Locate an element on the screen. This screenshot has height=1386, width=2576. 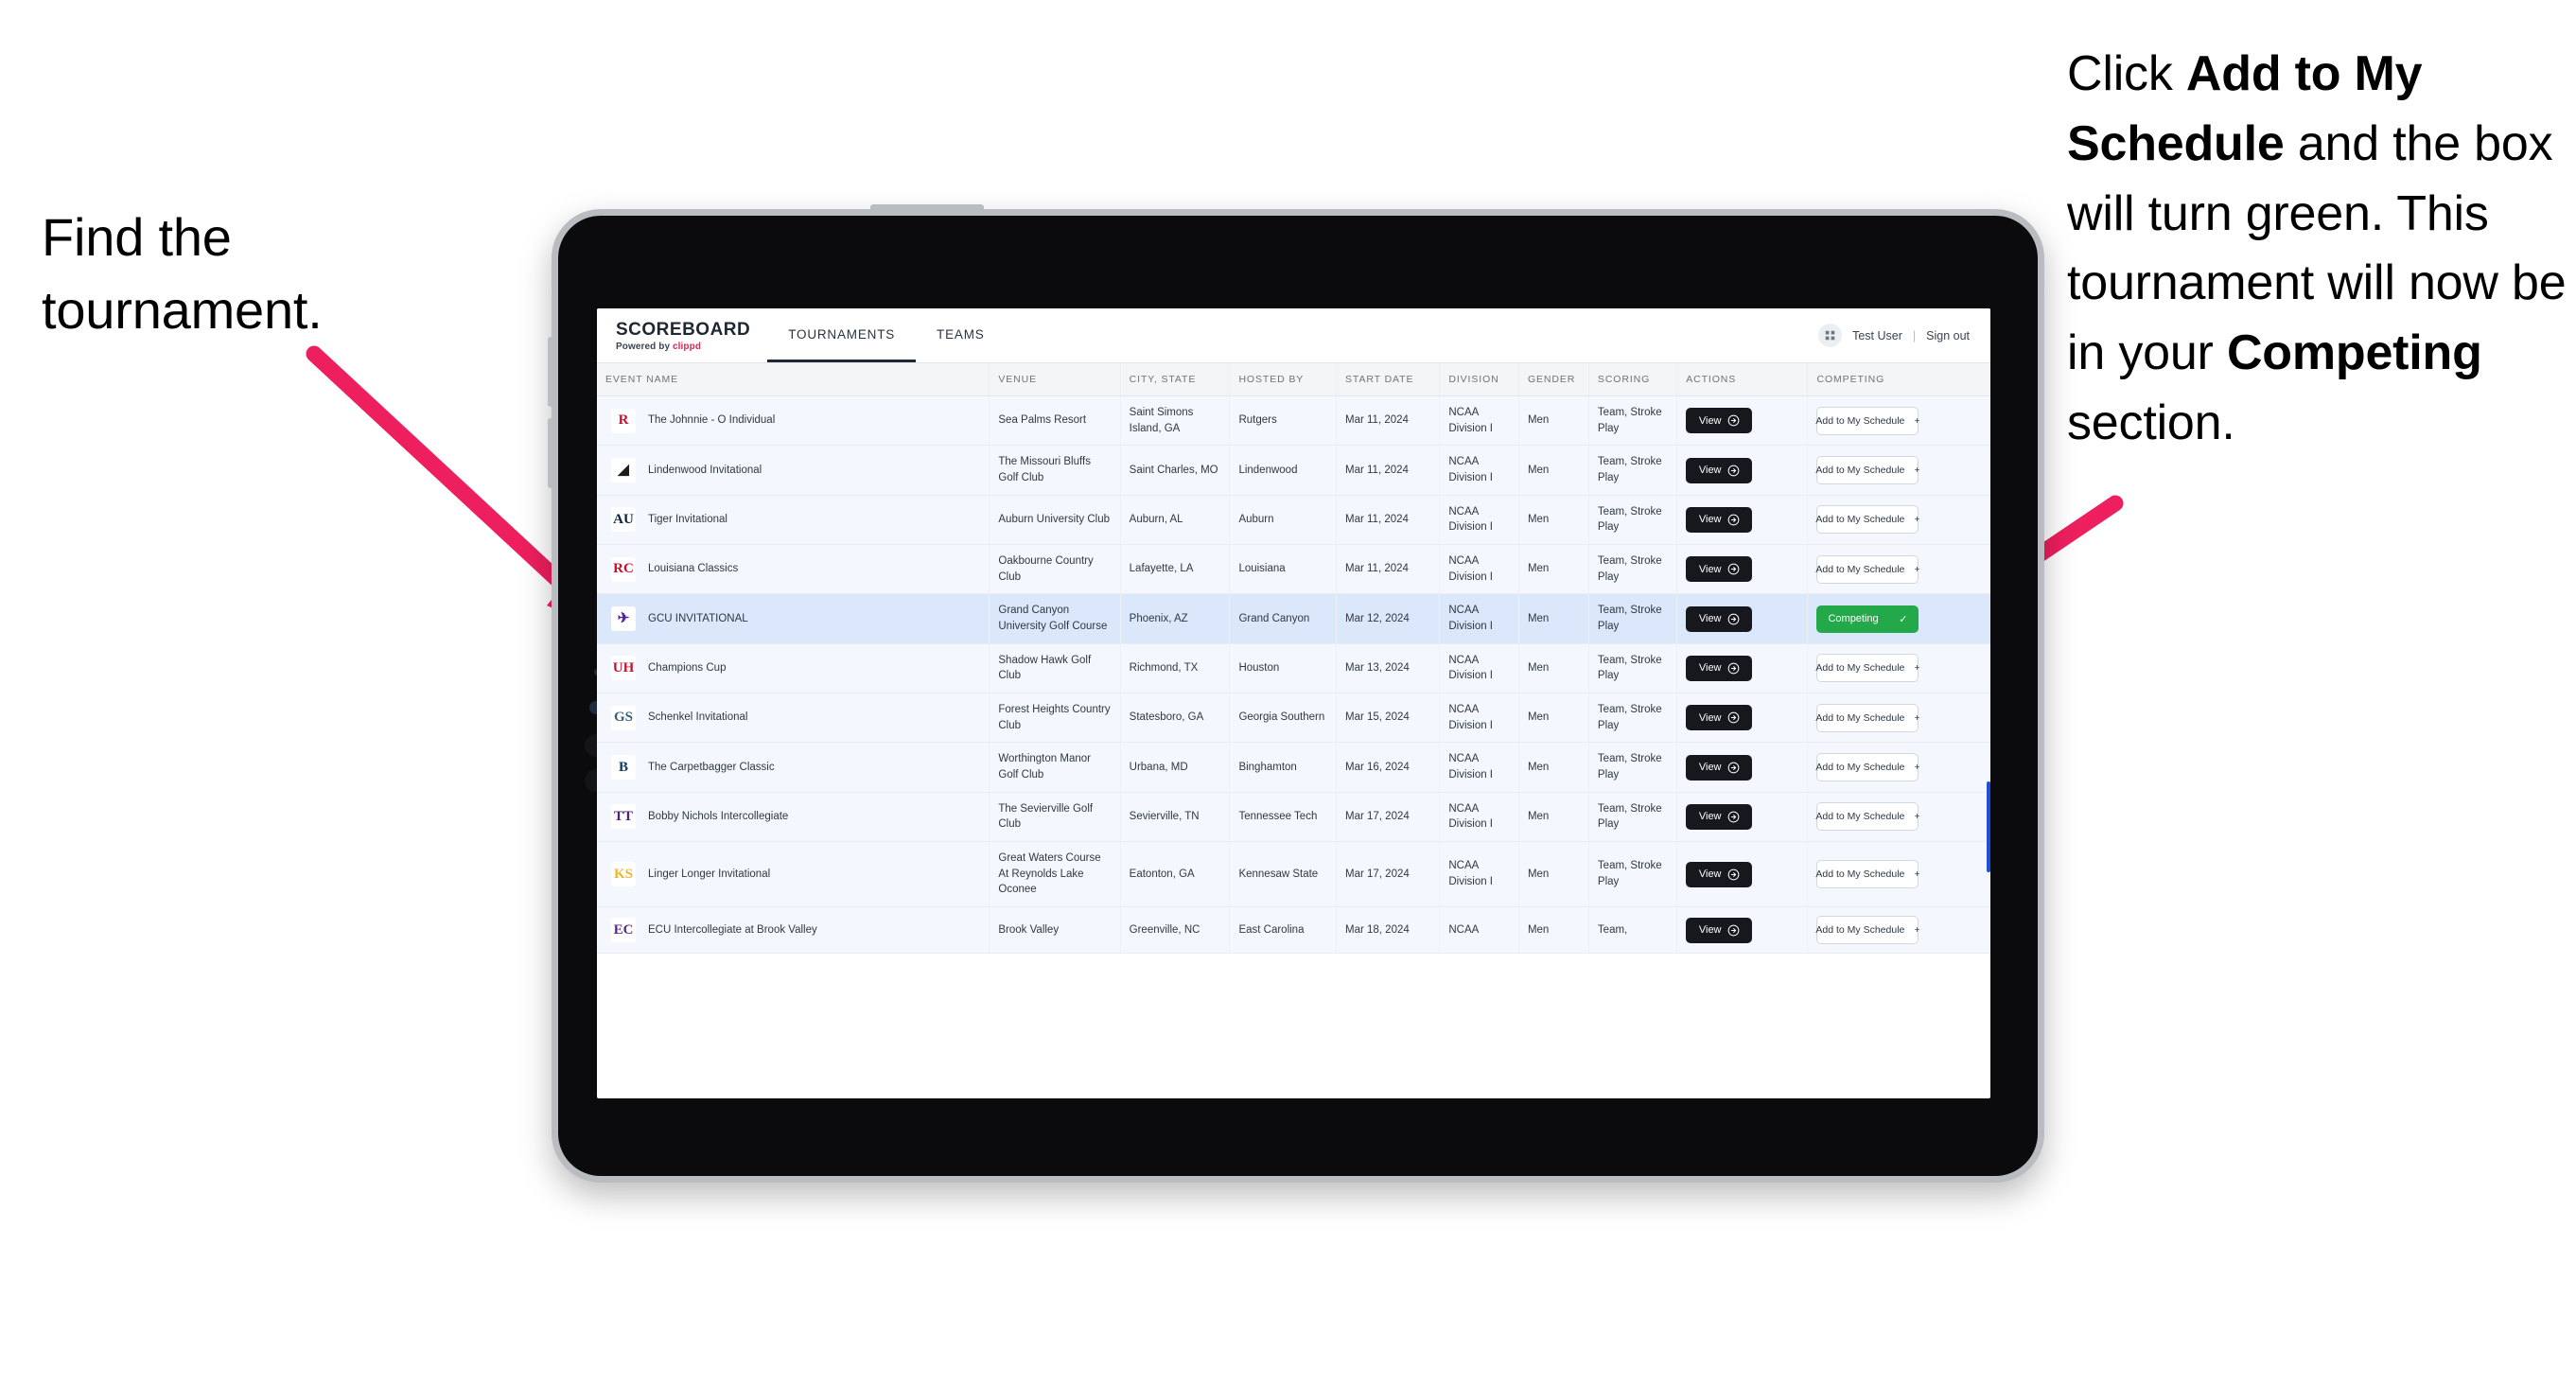
column-header-start-date: START DATE is located at coordinates (1389, 379).